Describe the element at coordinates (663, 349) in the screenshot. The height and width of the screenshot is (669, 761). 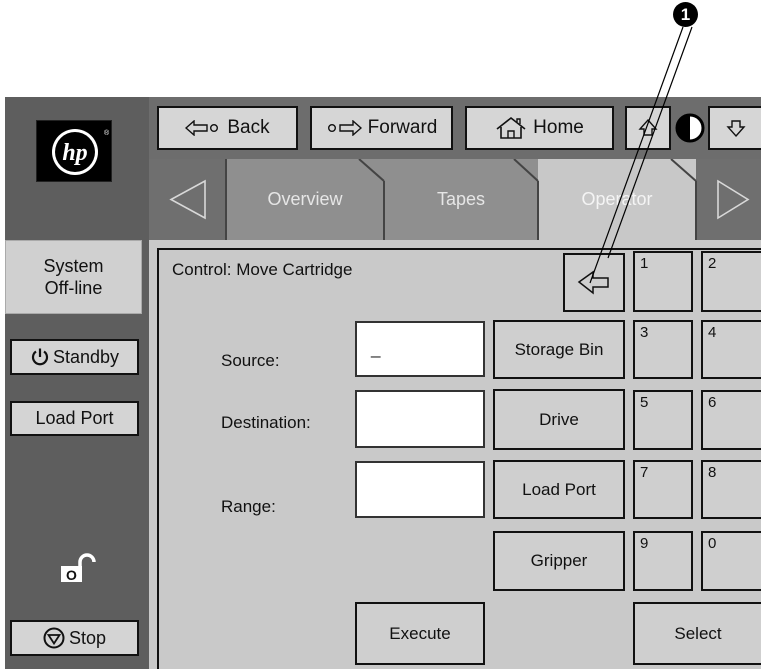
I see `keypad-key-3: 3` at that location.